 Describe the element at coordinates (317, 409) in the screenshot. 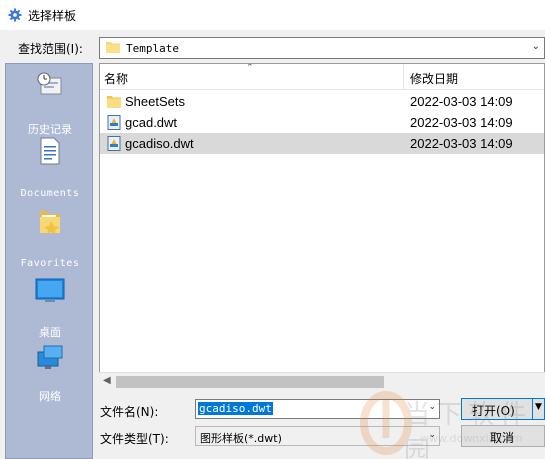

I see `file-name-input: gcadiso.dwt ⌄` at that location.